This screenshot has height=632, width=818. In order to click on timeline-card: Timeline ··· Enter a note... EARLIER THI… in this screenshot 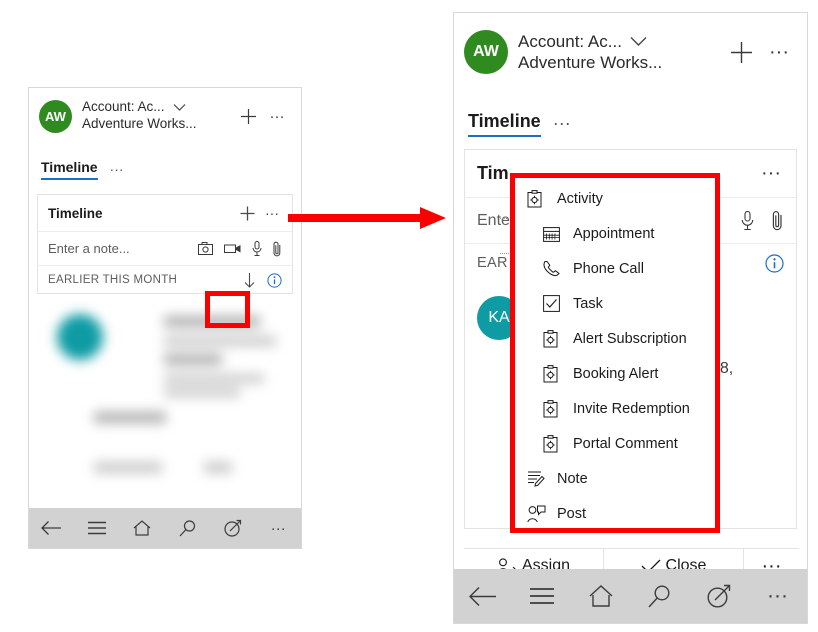, I will do `click(165, 244)`.